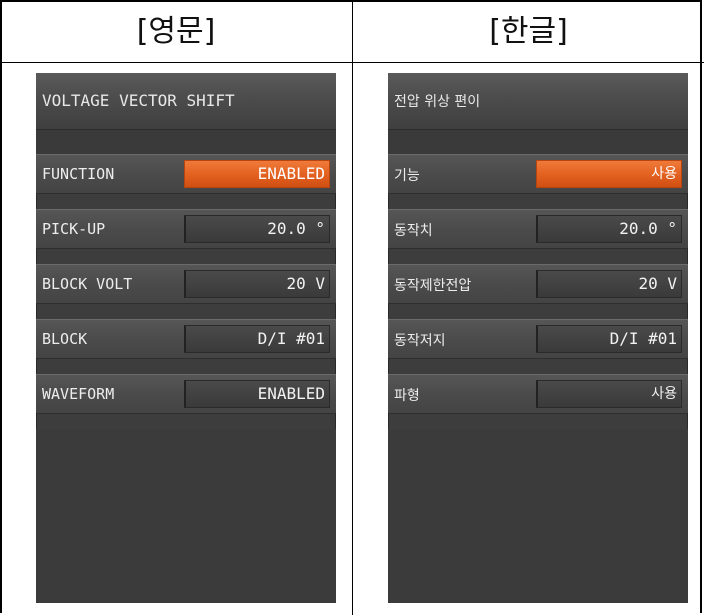  I want to click on setting-label: 파형, so click(407, 396).